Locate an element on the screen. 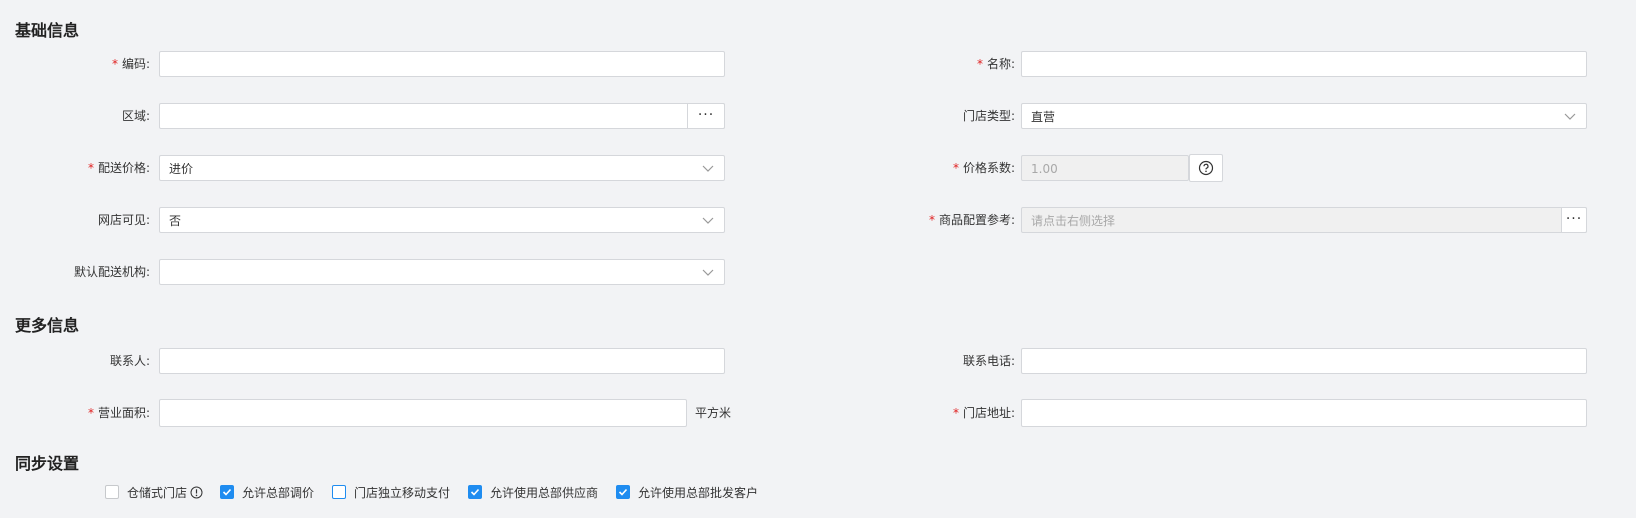 Image resolution: width=1636 pixels, height=518 pixels. area-unit: 平方米 is located at coordinates (713, 413).